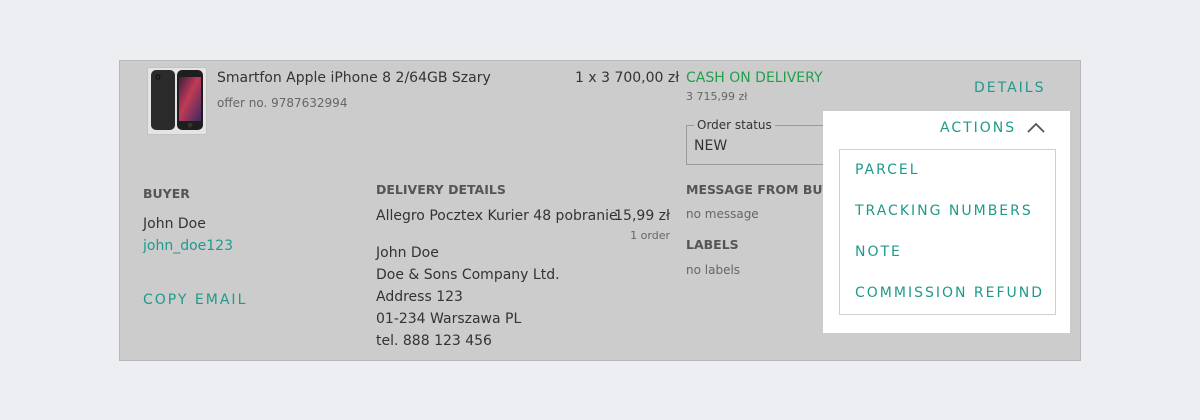  What do you see at coordinates (177, 101) in the screenshot?
I see `product-image` at bounding box center [177, 101].